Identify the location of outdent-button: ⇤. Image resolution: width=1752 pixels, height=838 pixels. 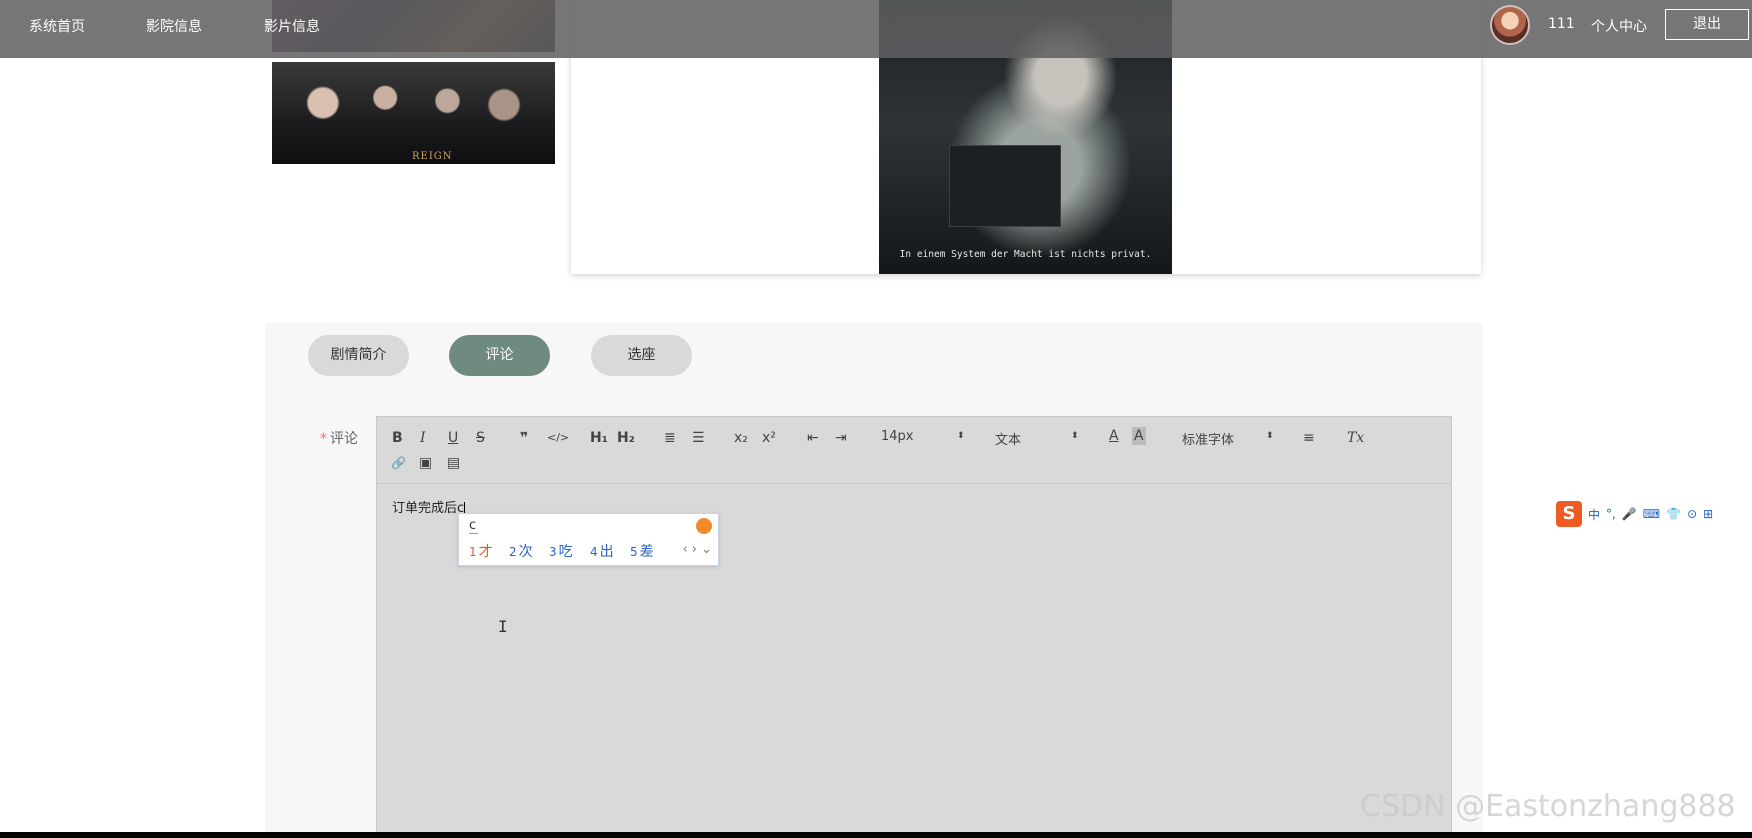
(813, 438).